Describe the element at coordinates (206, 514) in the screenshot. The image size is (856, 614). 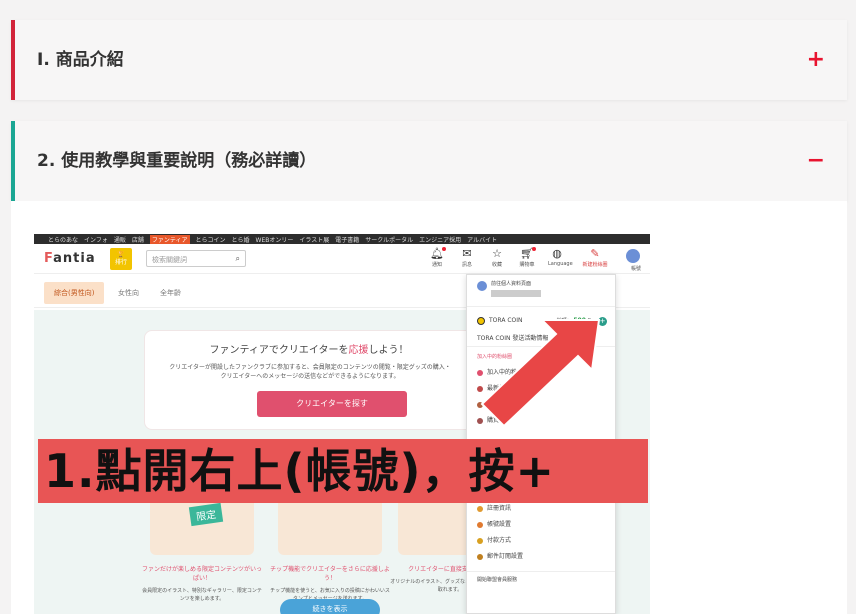
I see `limited-tag: 限定` at that location.